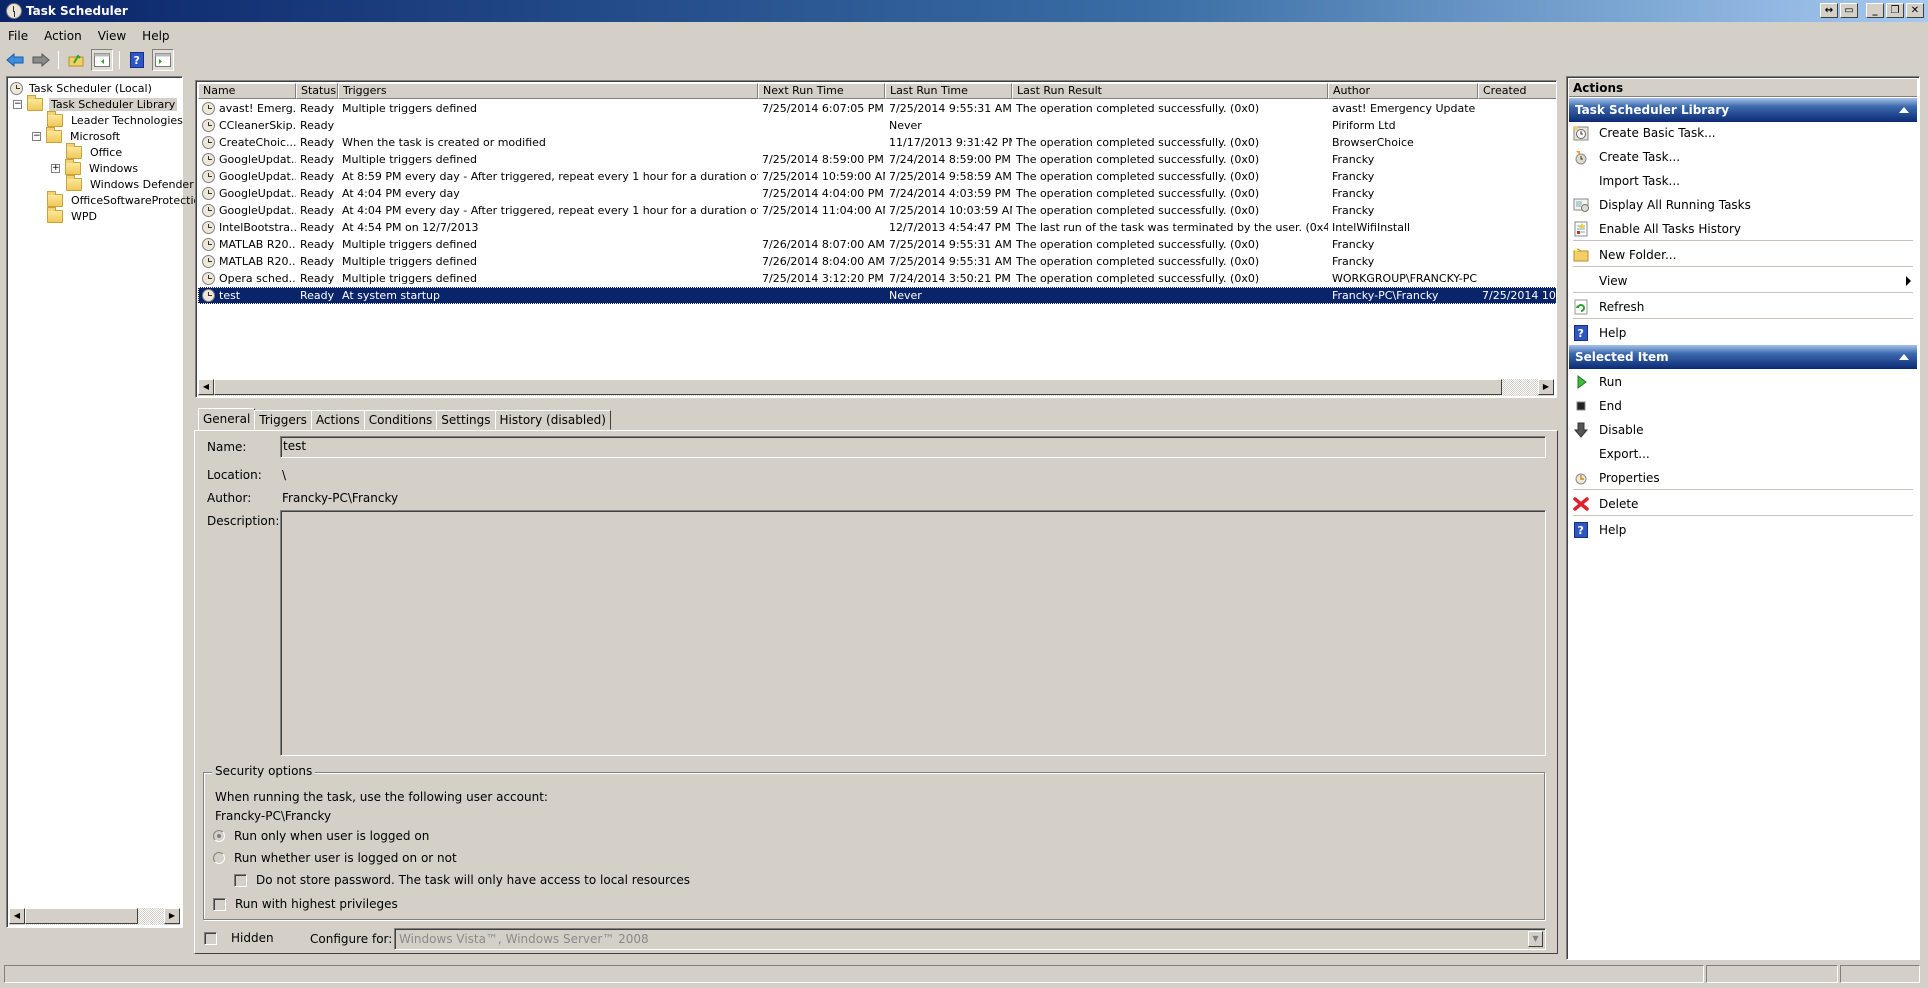 This screenshot has height=988, width=1928. I want to click on up-one-level-button, so click(76, 60).